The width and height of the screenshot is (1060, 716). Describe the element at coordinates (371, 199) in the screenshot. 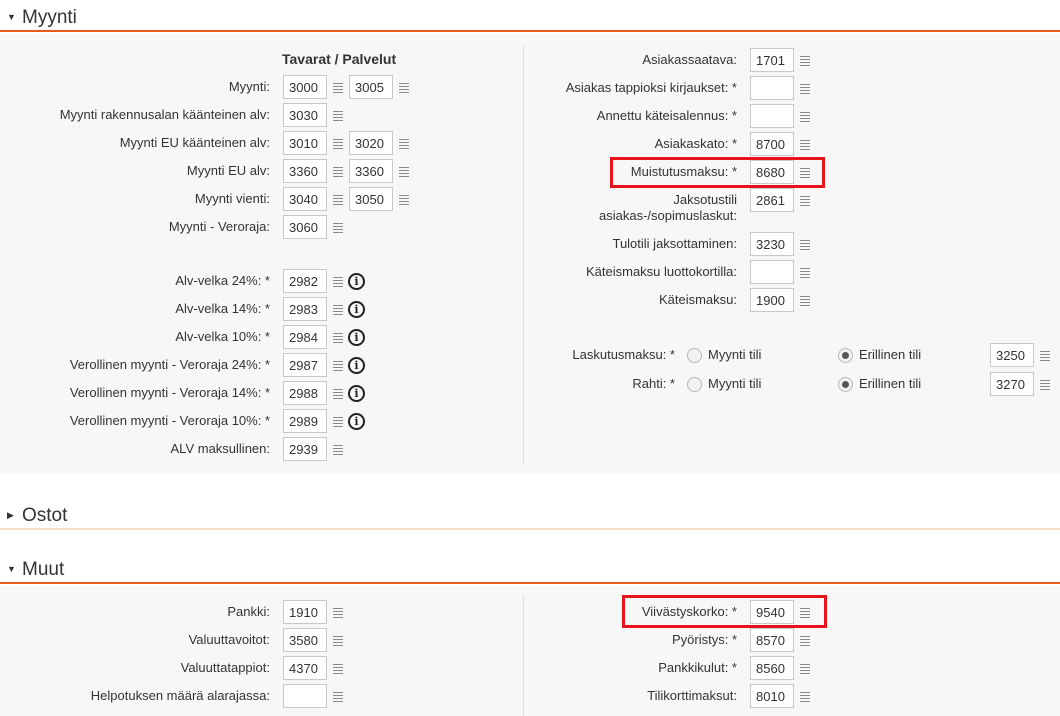

I see `account-field: 3050` at that location.